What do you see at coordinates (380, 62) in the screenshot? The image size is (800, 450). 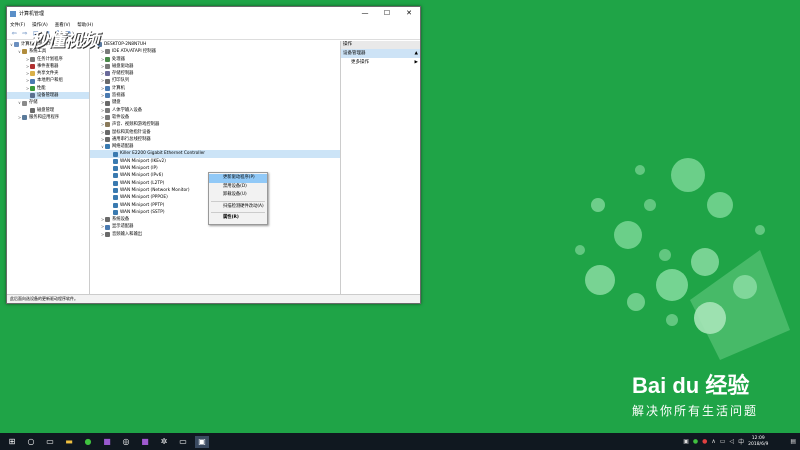 I see `actions-more: 更多操作 ▶` at bounding box center [380, 62].